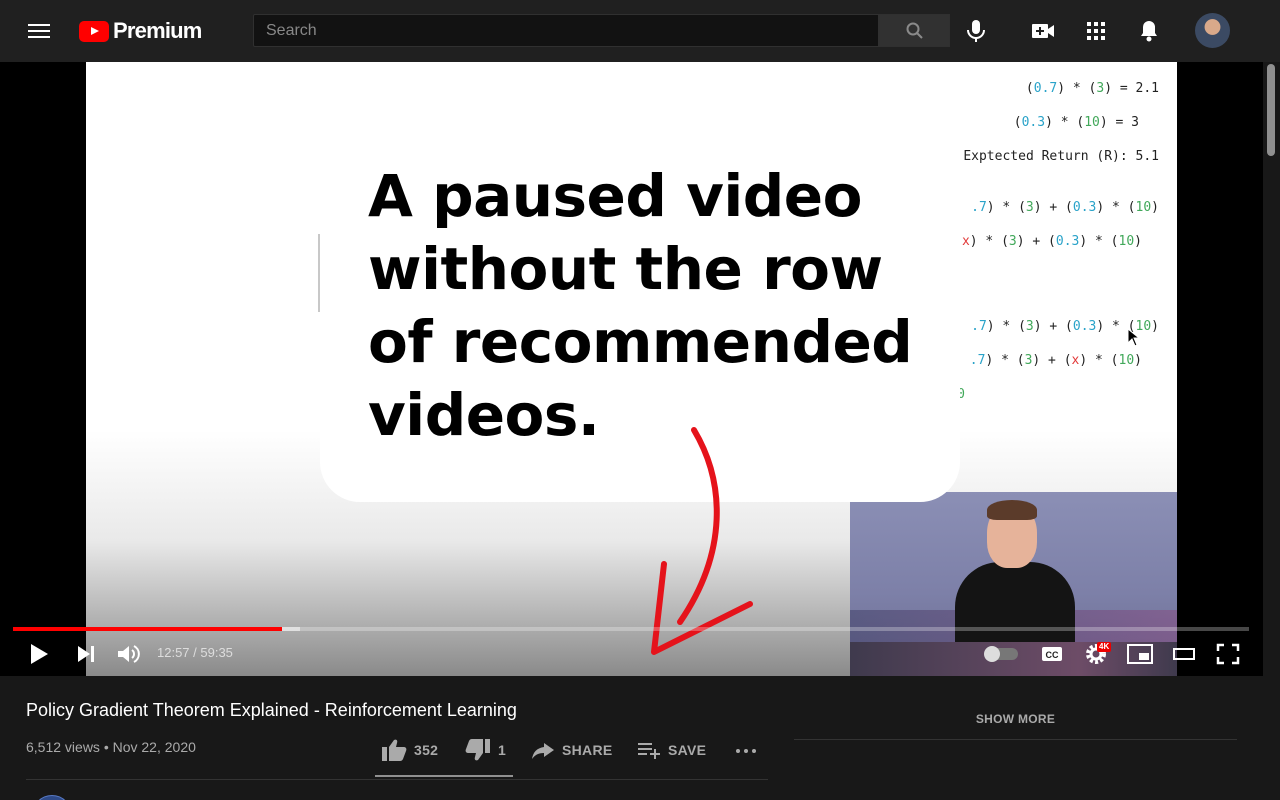  I want to click on autoplay-toggle, so click(1001, 654).